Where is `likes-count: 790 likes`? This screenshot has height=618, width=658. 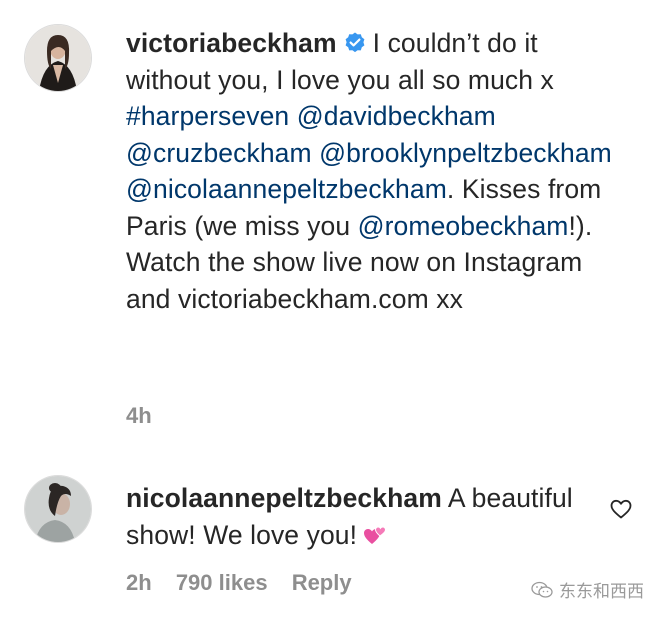
likes-count: 790 likes is located at coordinates (222, 582).